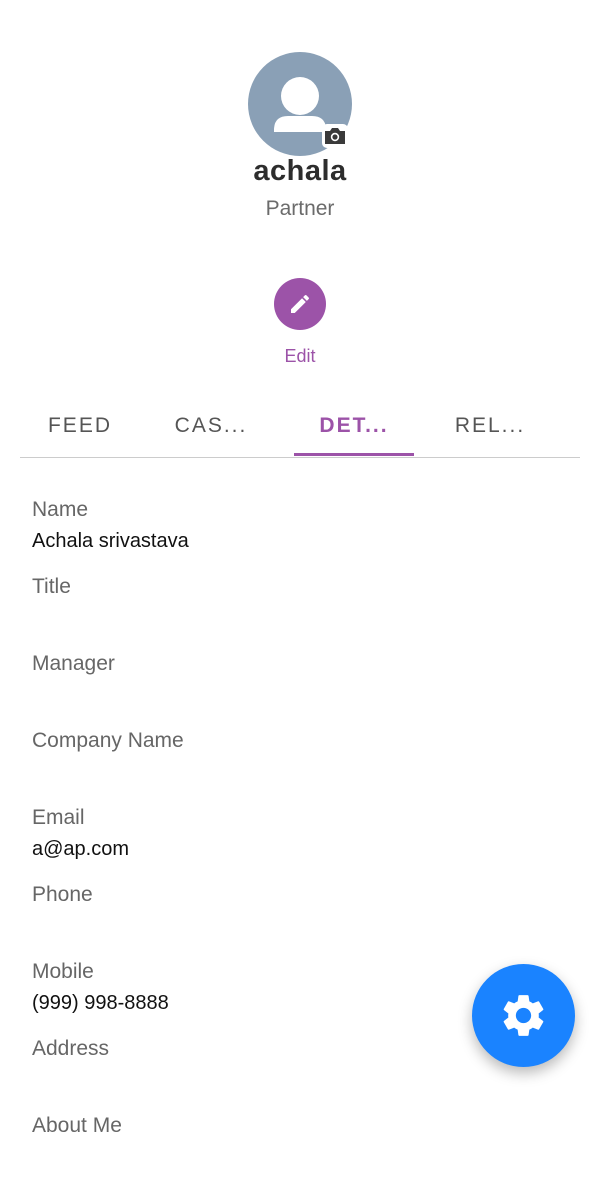  I want to click on field-company-name: Company Name, so click(292, 741).